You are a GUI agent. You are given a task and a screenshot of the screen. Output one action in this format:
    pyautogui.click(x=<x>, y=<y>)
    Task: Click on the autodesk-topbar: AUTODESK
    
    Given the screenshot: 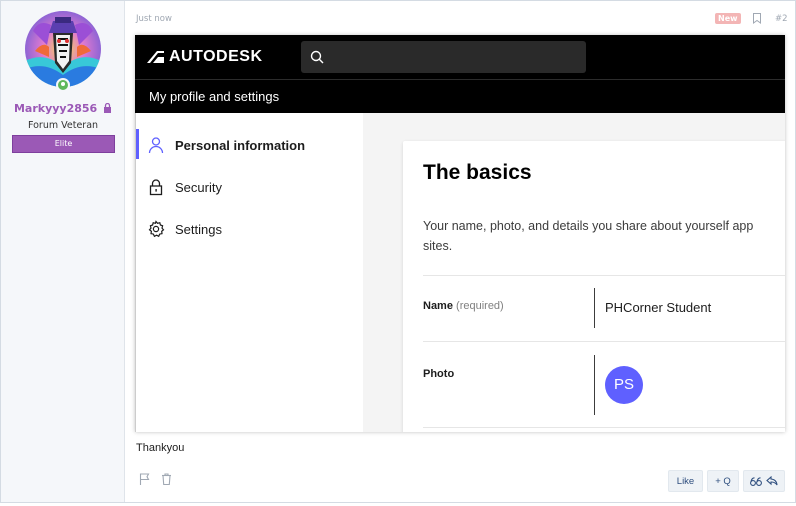 What is the action you would take?
    pyautogui.click(x=460, y=57)
    